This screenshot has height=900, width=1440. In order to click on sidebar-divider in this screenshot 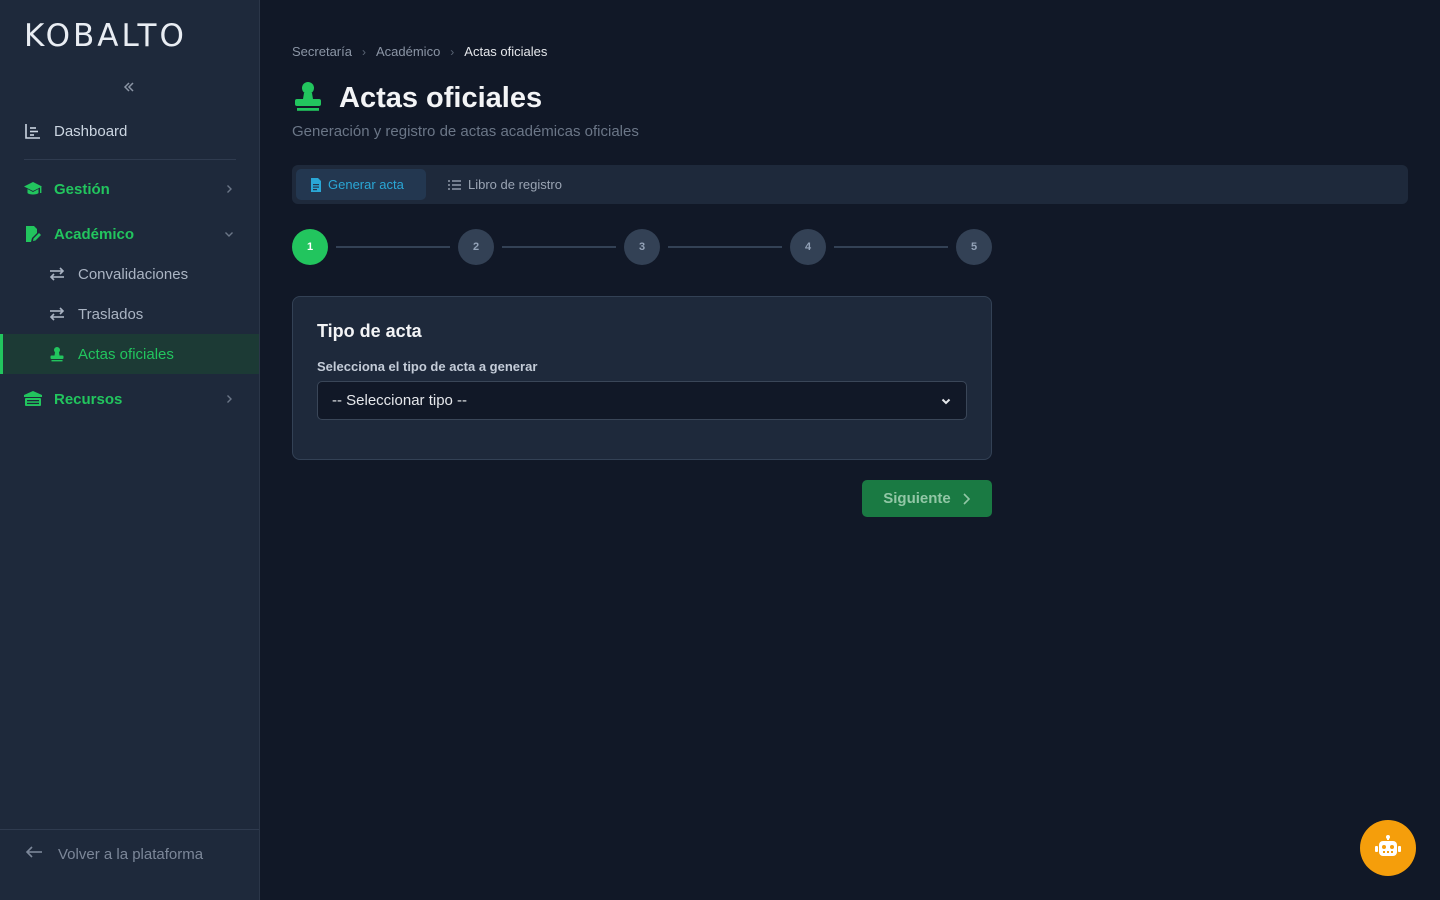, I will do `click(130, 159)`.